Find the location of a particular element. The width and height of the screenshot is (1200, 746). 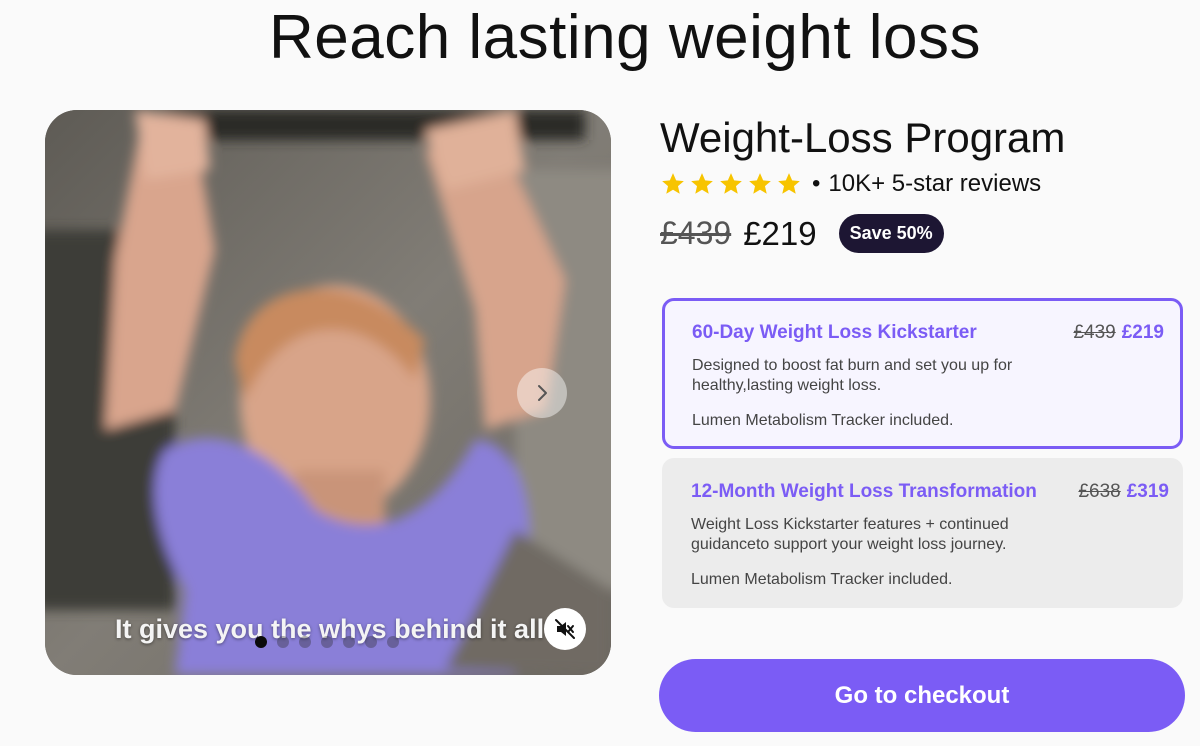

rating-row: • 10K+ 5-star reviews is located at coordinates (850, 184).